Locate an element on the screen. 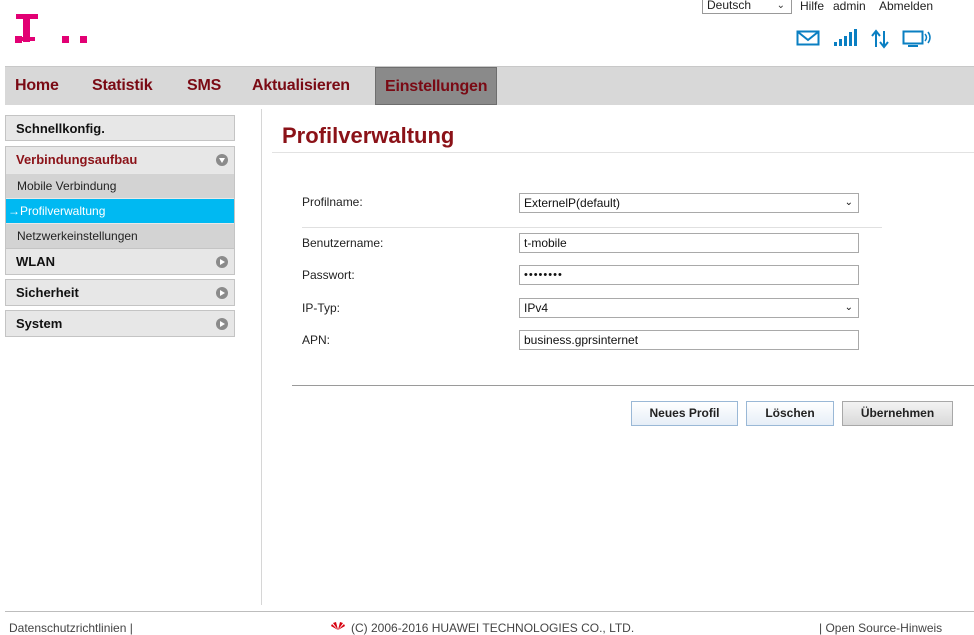 The height and width of the screenshot is (635, 974). username-field: t-mobile is located at coordinates (689, 243).